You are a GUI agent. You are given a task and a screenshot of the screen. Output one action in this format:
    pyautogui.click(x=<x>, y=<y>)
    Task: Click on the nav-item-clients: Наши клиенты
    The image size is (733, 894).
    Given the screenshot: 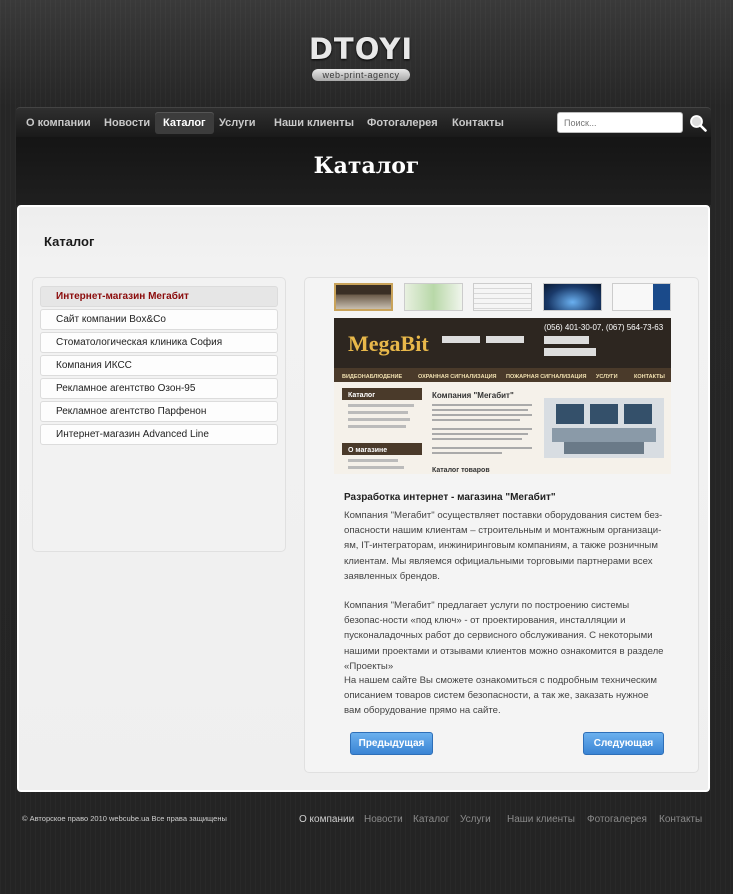 What is the action you would take?
    pyautogui.click(x=314, y=123)
    